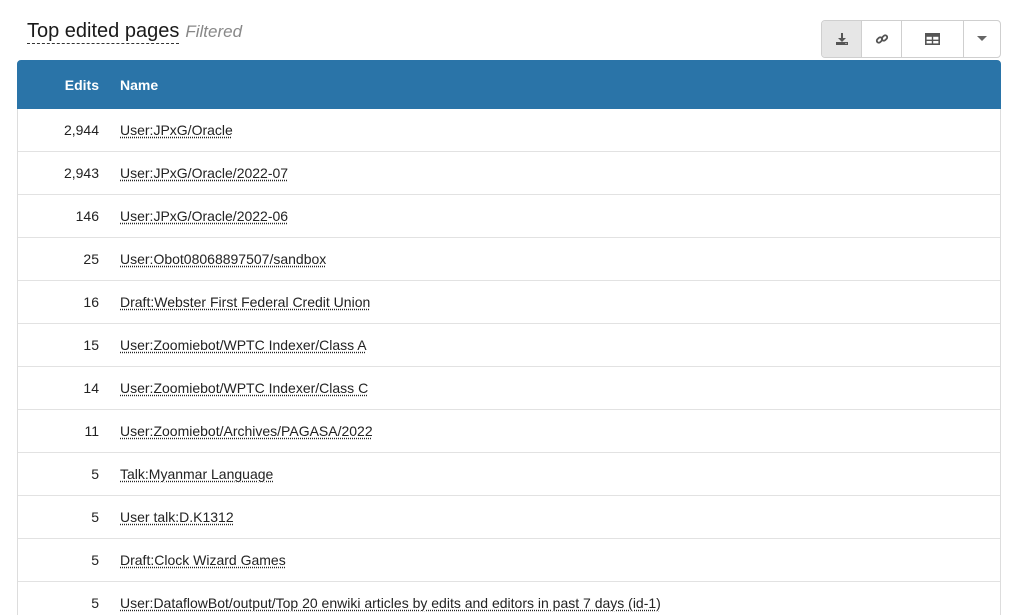 The height and width of the screenshot is (615, 1023). What do you see at coordinates (58, 388) in the screenshot?
I see `edit-count: 14` at bounding box center [58, 388].